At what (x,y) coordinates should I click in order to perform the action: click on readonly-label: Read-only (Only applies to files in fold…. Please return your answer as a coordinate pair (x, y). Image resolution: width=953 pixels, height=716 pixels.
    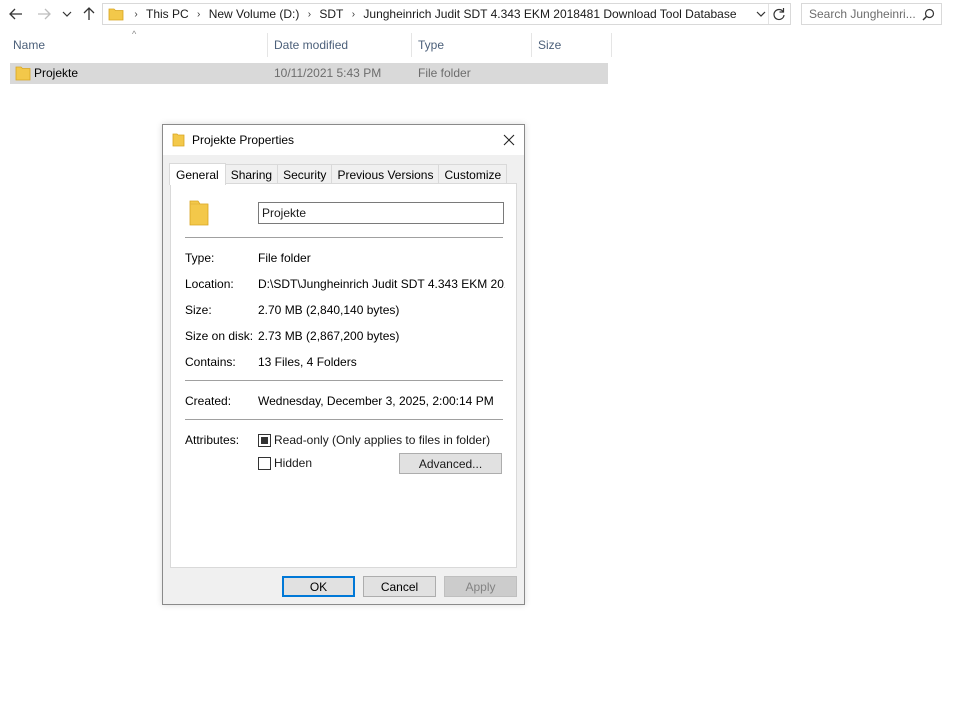
    Looking at the image, I should click on (382, 440).